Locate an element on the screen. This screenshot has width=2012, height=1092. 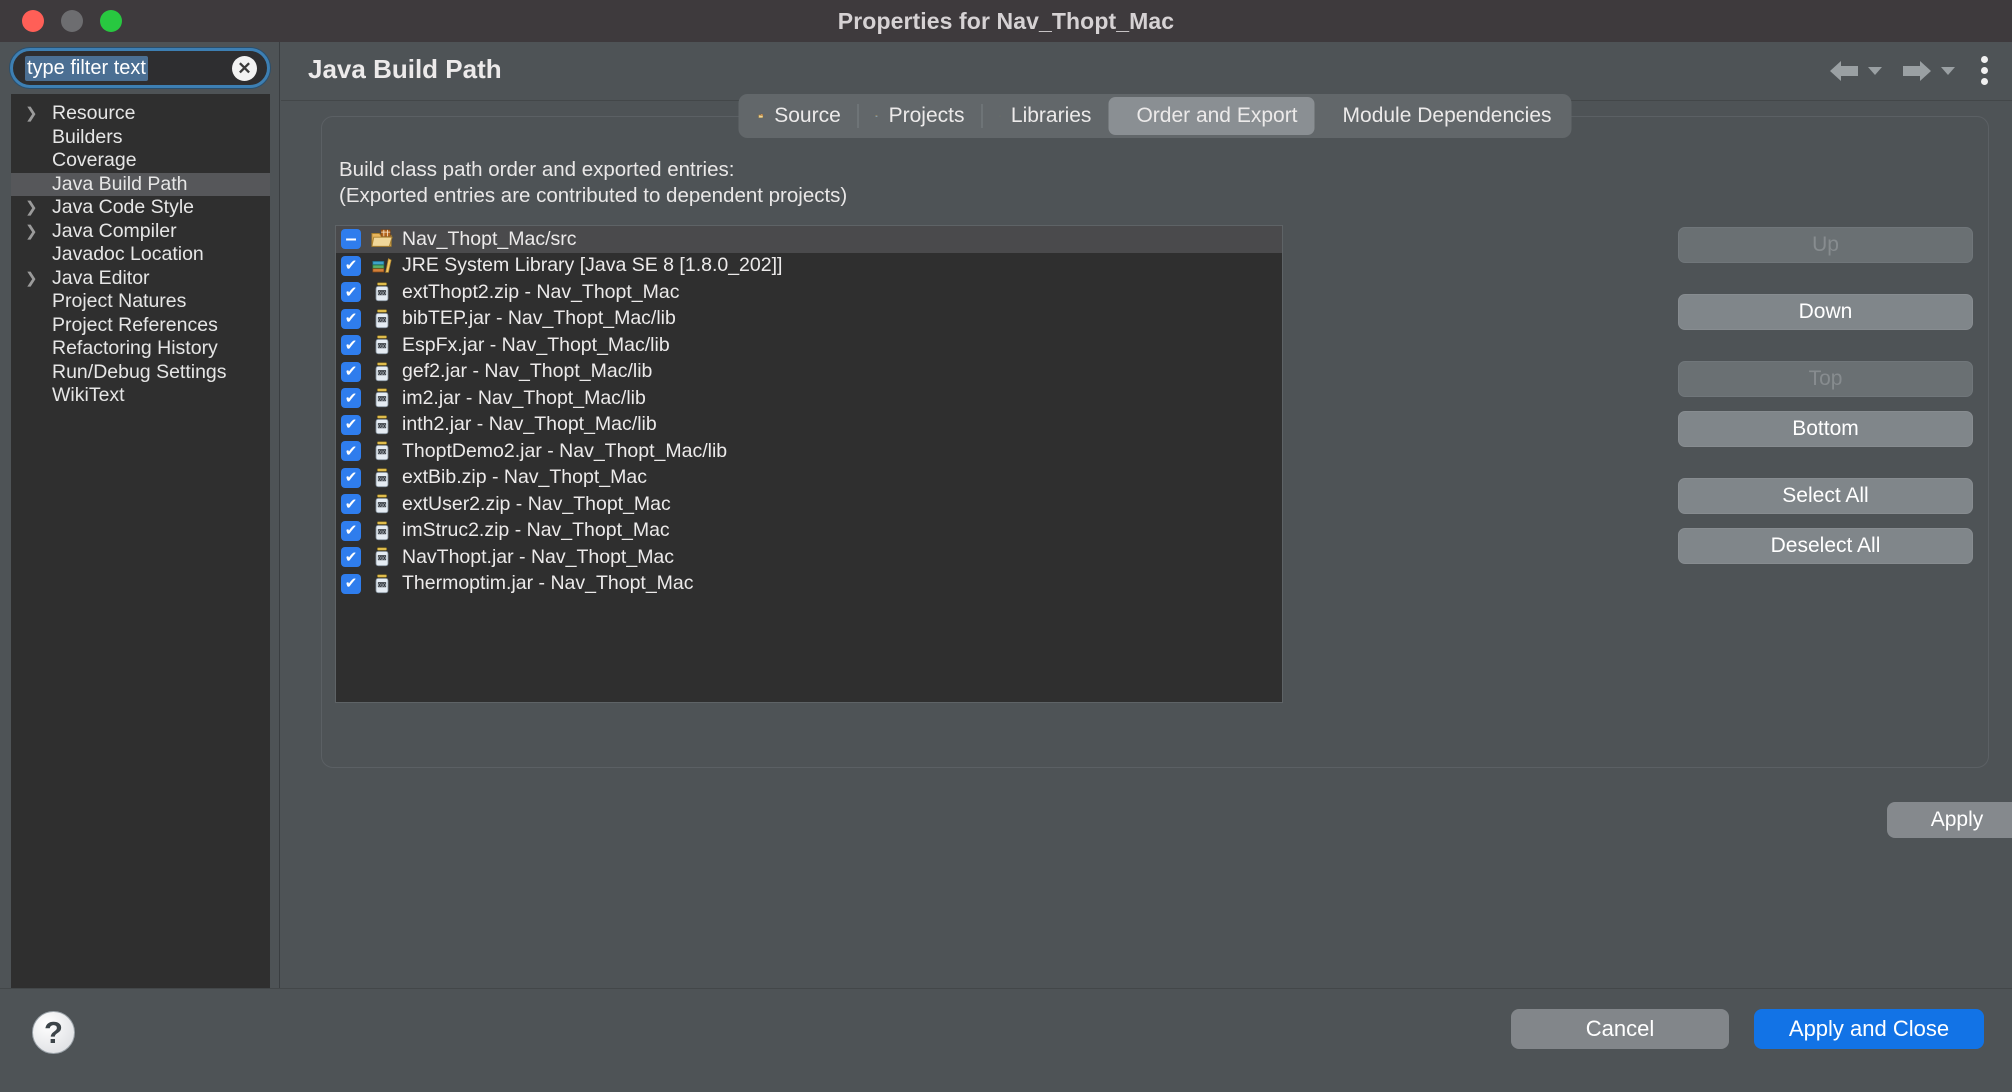
classpath-entry-row: ✔ 010 gef2.jar - Nav_Thopt_Mac/lib is located at coordinates (809, 372).